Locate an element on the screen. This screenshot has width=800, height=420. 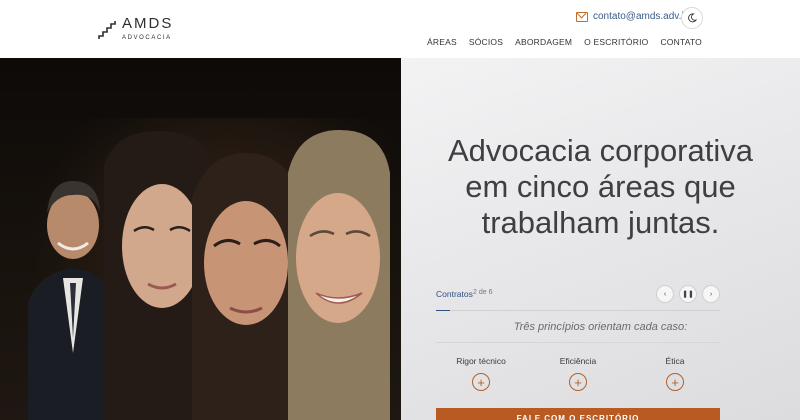
principle-etica: Ética + is located at coordinates (675, 373).